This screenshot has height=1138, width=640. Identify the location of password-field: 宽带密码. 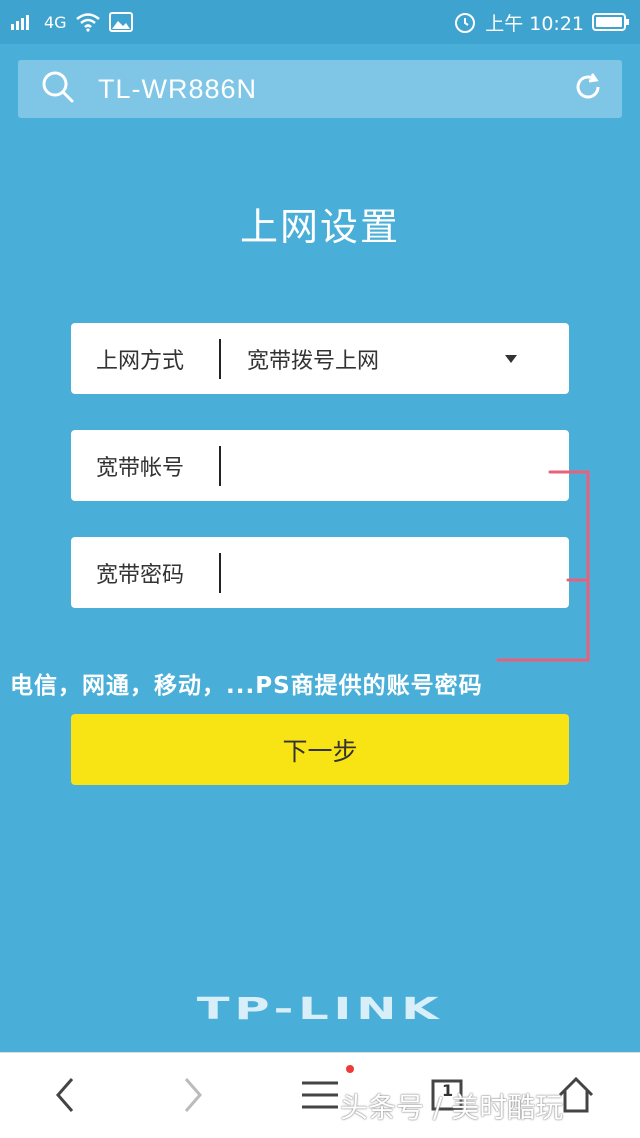
(320, 572).